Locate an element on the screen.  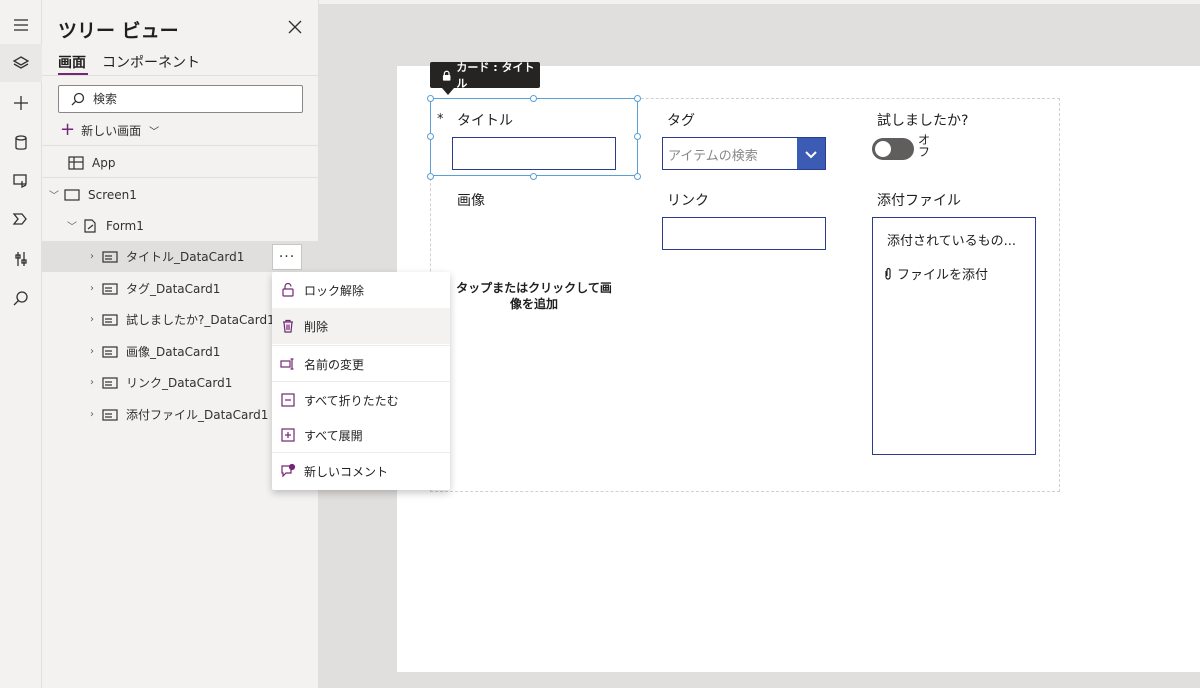
tree-item-label: 画像_DataCard1 is located at coordinates (173, 352).